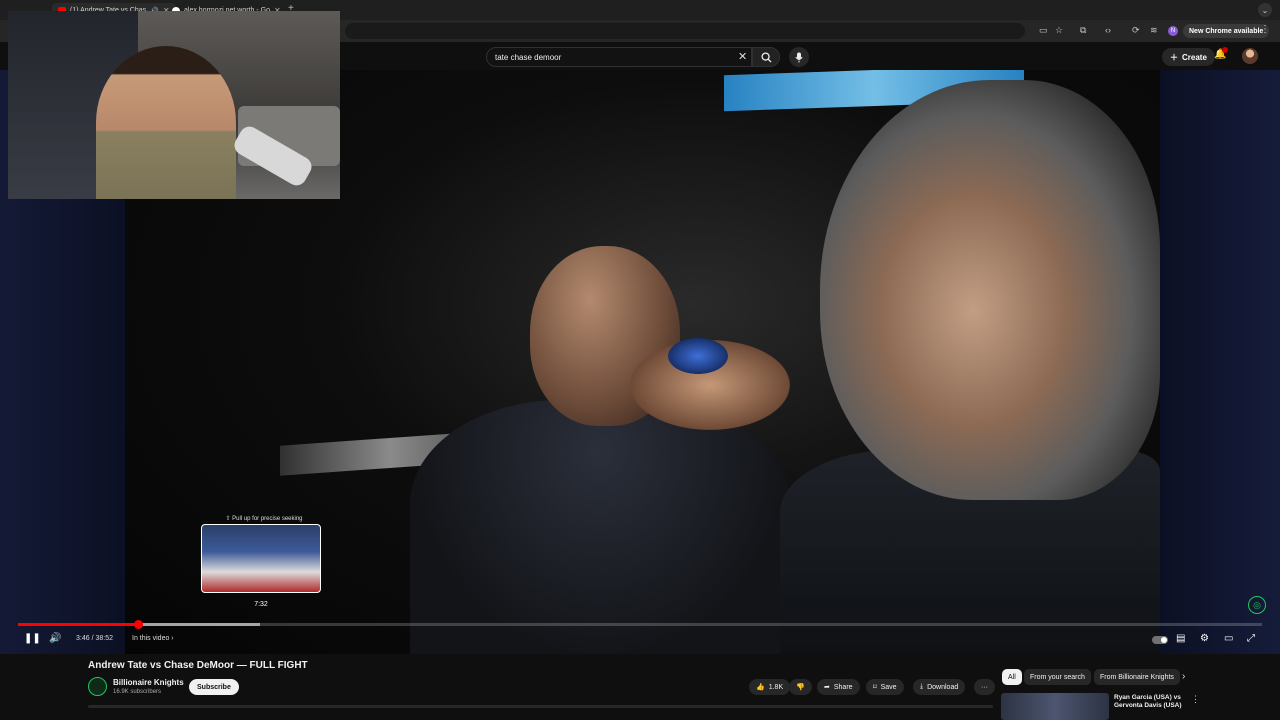  What do you see at coordinates (943, 687) in the screenshot?
I see `download-label: Download` at bounding box center [943, 687].